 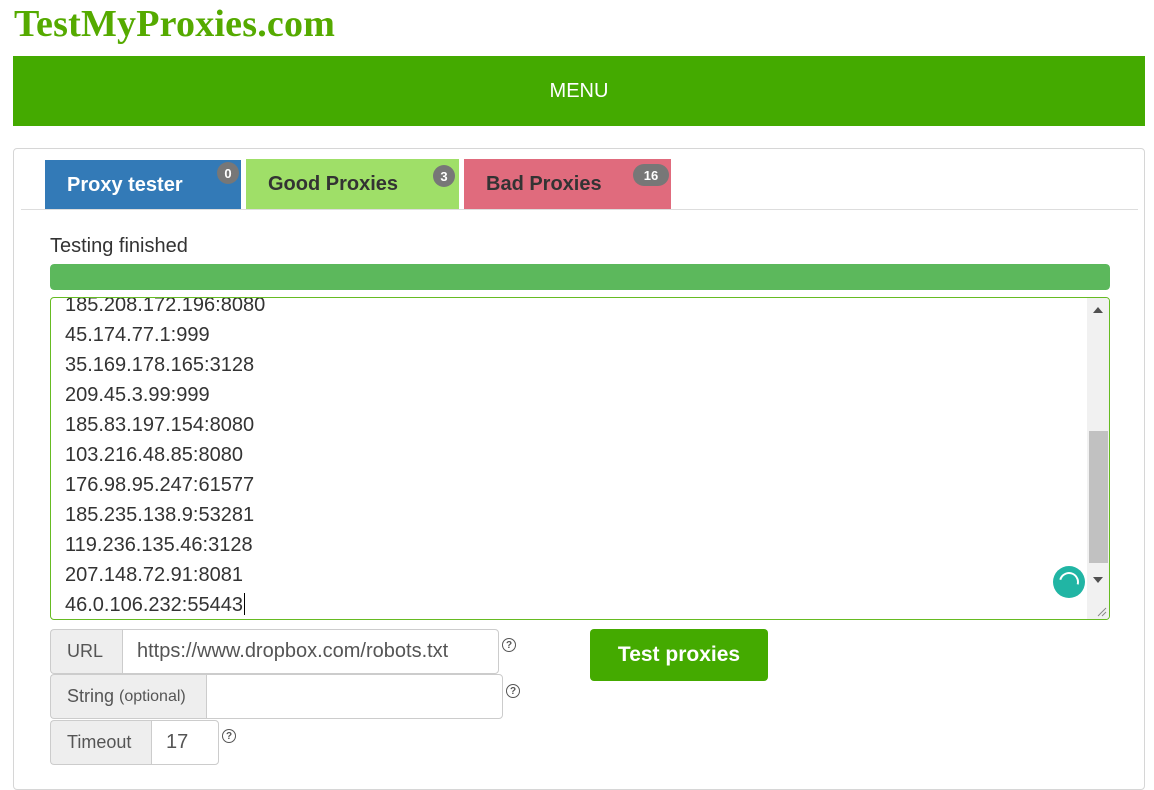 I want to click on grammarly-icon, so click(x=1069, y=582).